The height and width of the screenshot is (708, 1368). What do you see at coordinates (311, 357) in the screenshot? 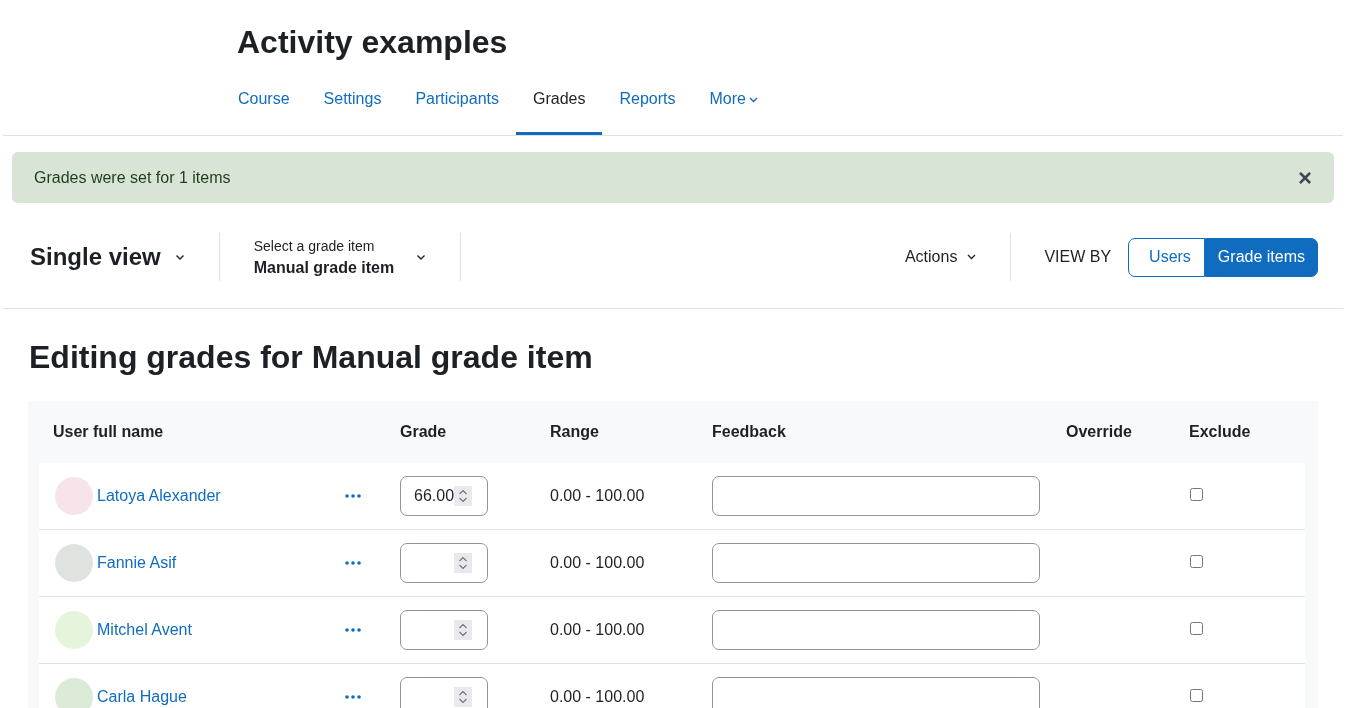
I see `page-heading: Editing grades for Manual grade item` at bounding box center [311, 357].